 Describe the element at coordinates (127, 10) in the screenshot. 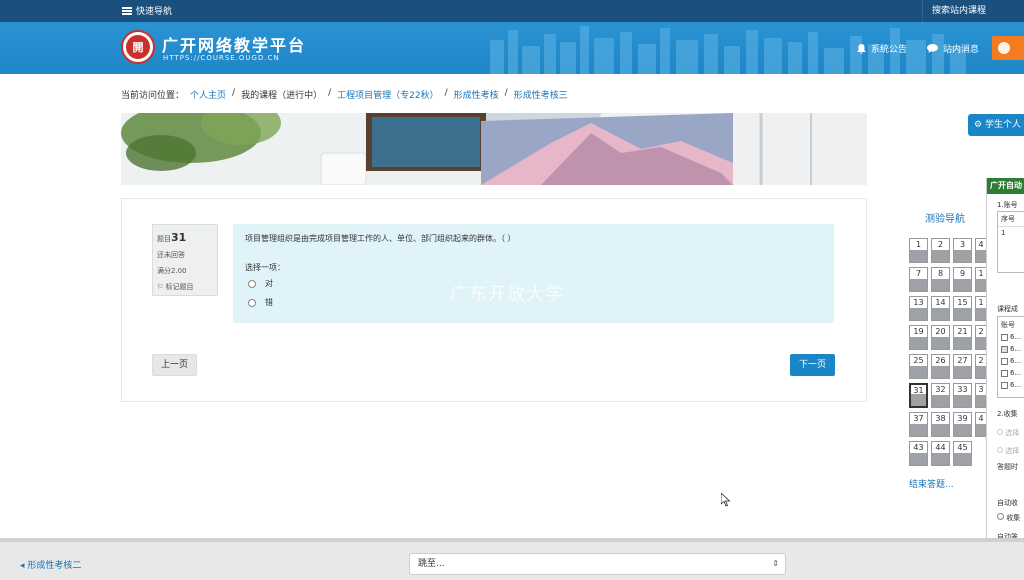

I see `menu-icon` at that location.